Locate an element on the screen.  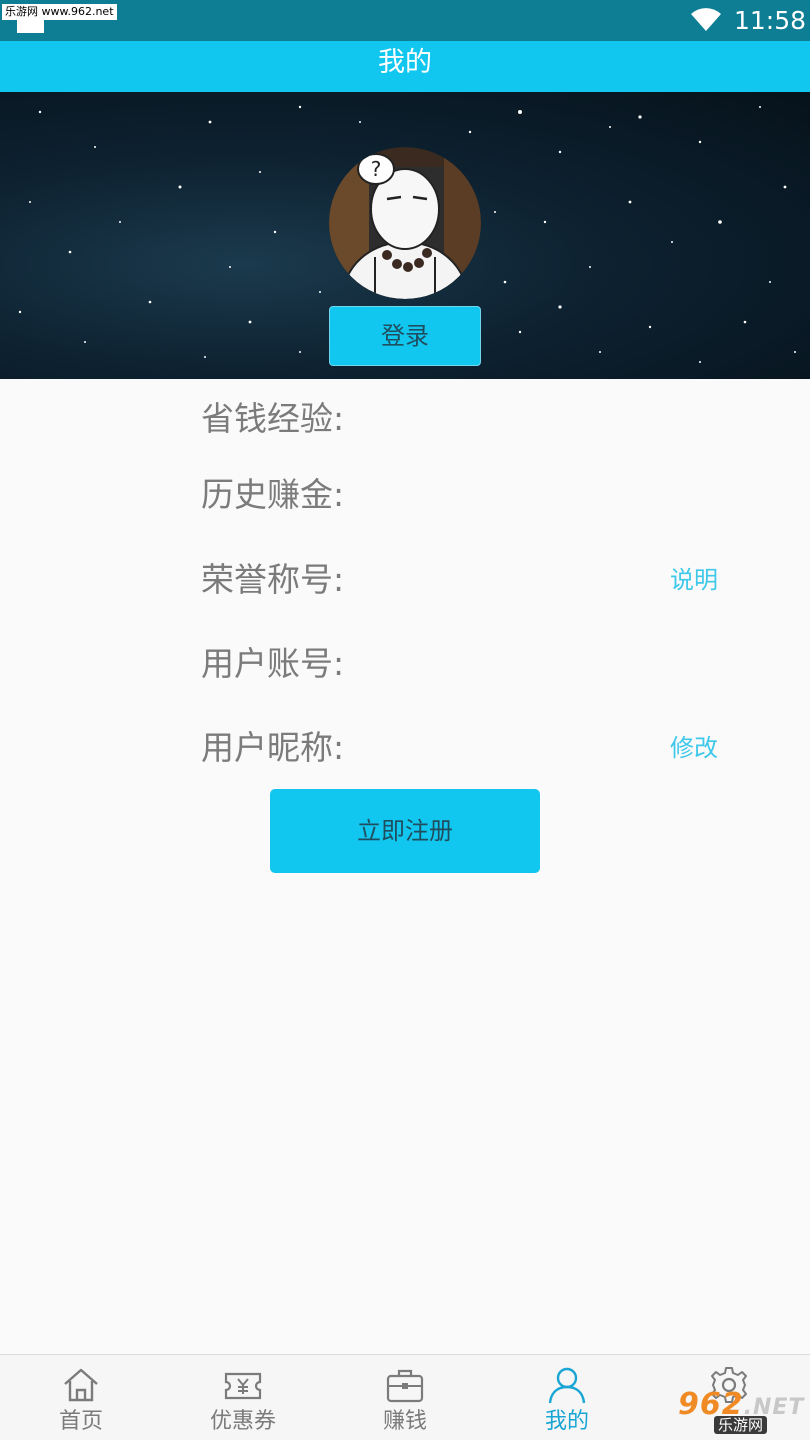
nav-label-coupons: 优惠券 is located at coordinates (242, 1421).